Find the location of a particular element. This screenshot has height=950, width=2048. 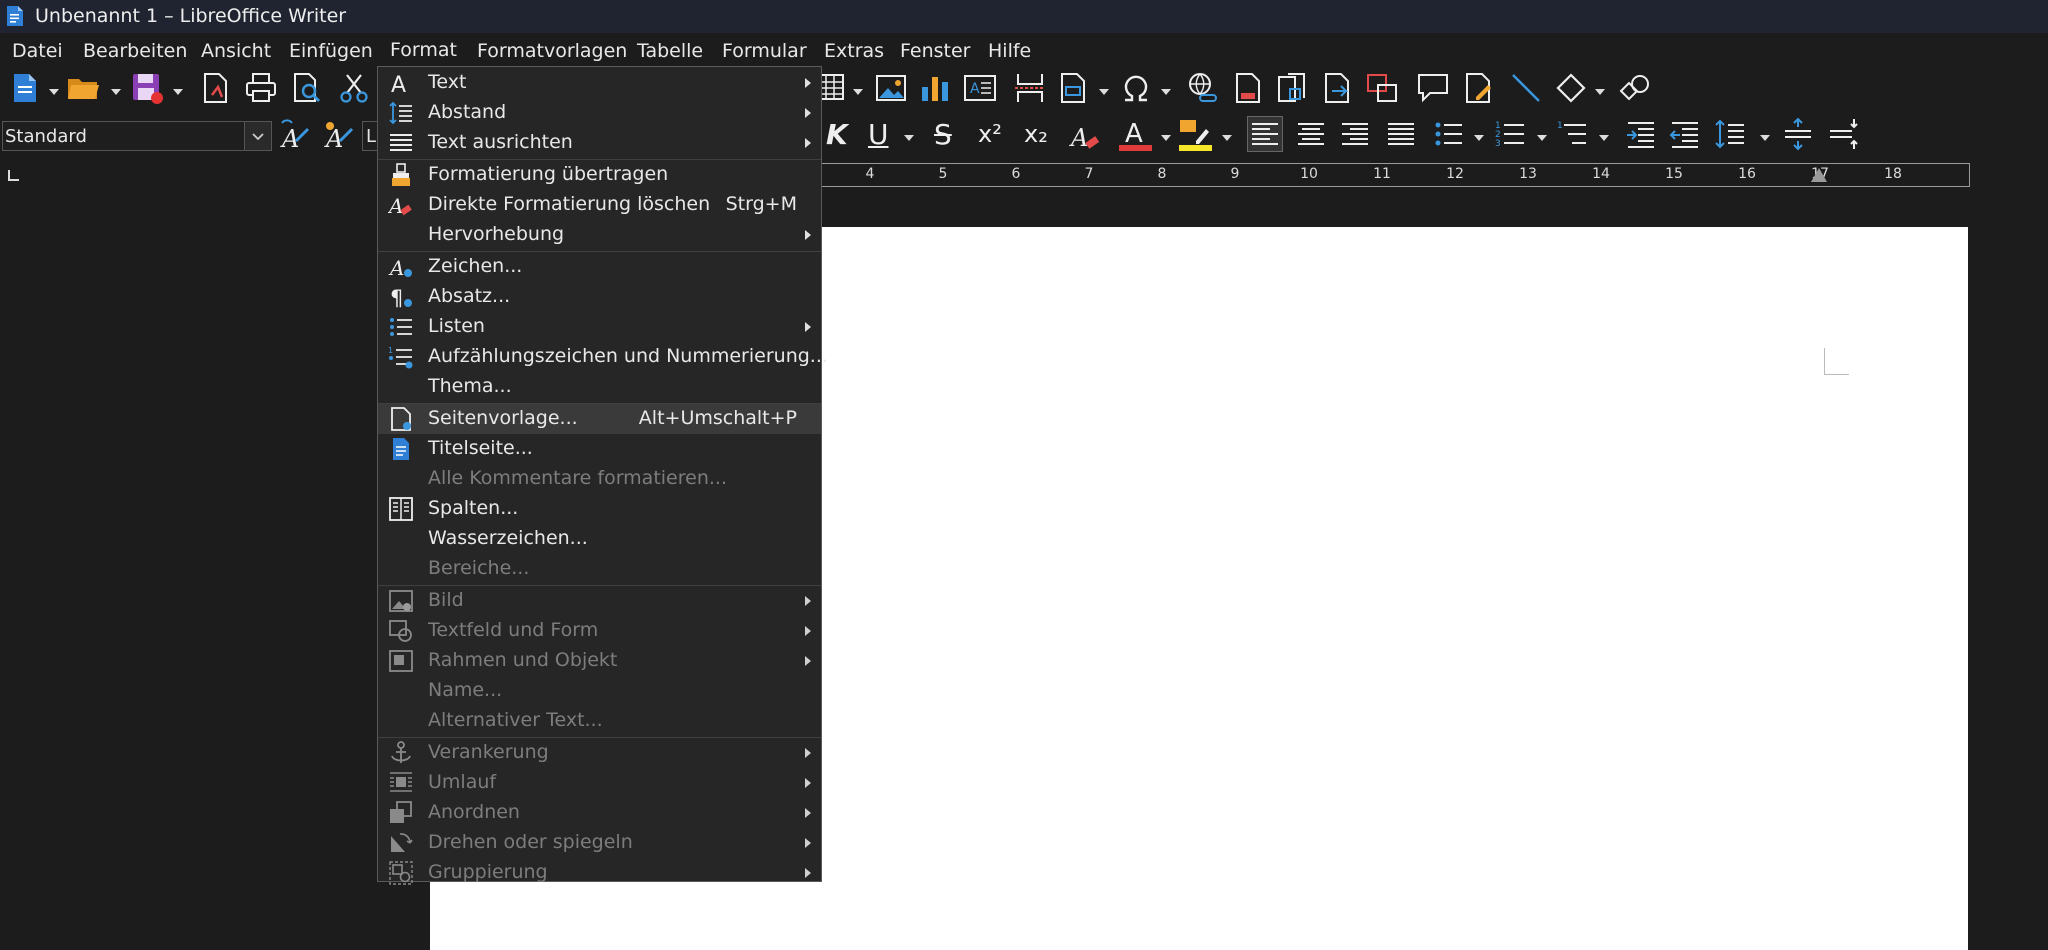

outline-list-icon: 1 is located at coordinates (1573, 134).